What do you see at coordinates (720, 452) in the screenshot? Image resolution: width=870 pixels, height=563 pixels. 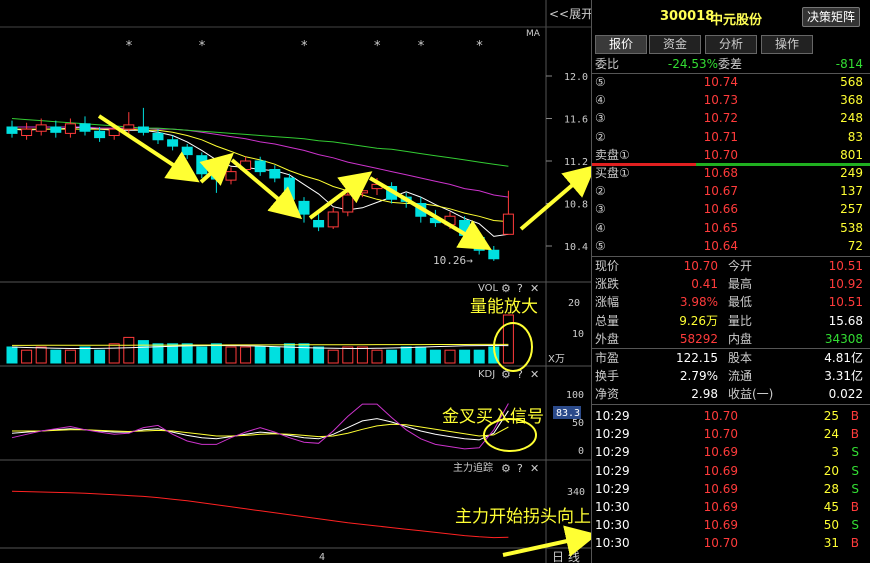 I see `tick-price: 10.69` at bounding box center [720, 452].